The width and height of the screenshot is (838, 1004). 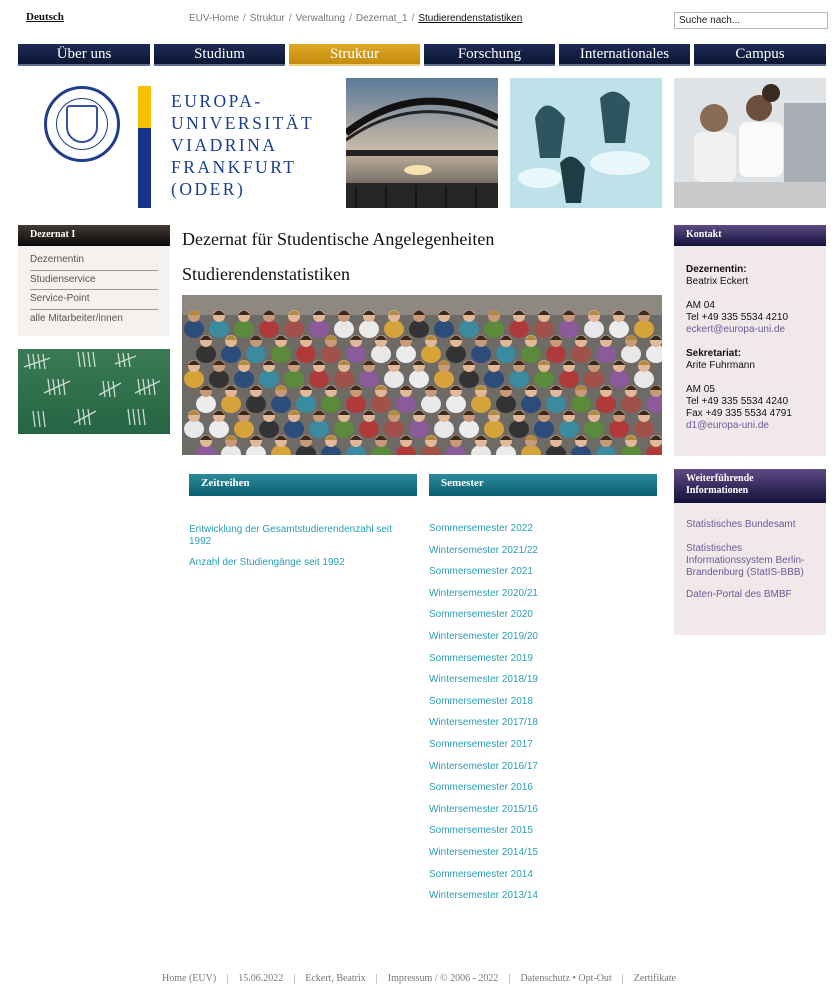 I want to click on chalkboard-tally-image, so click(x=94, y=391).